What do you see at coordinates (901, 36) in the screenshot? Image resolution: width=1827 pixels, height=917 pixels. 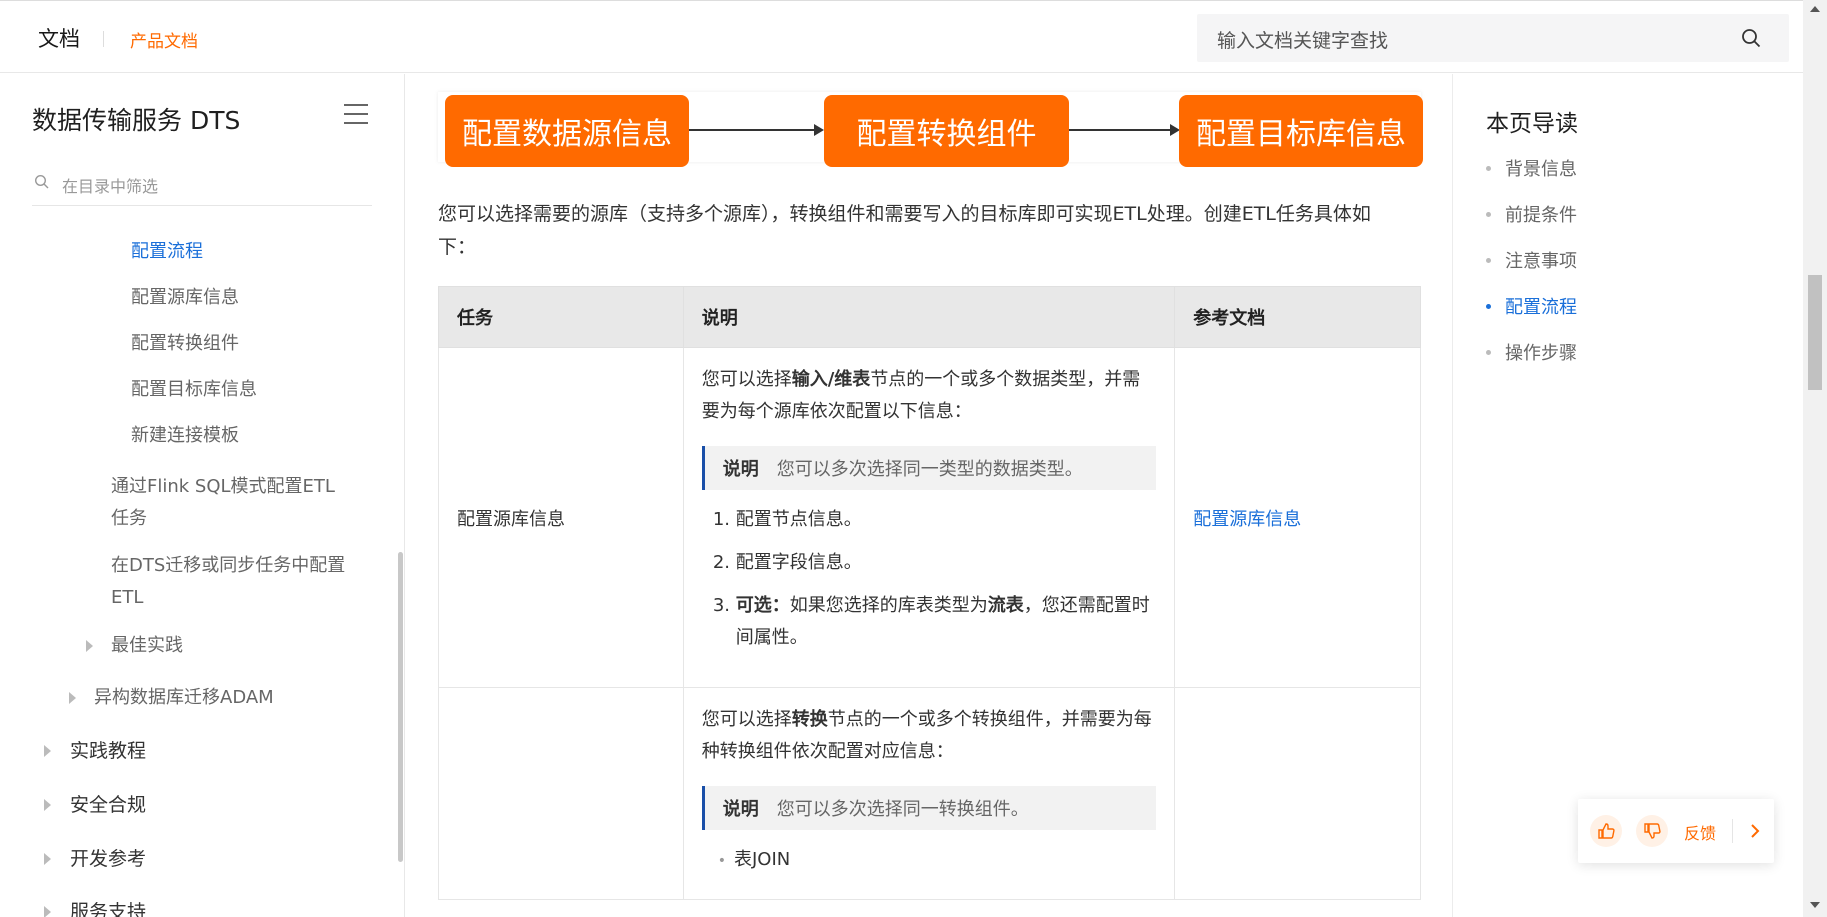 I see `top-header: 文档 产品文档 输入文档关键字查找` at bounding box center [901, 36].